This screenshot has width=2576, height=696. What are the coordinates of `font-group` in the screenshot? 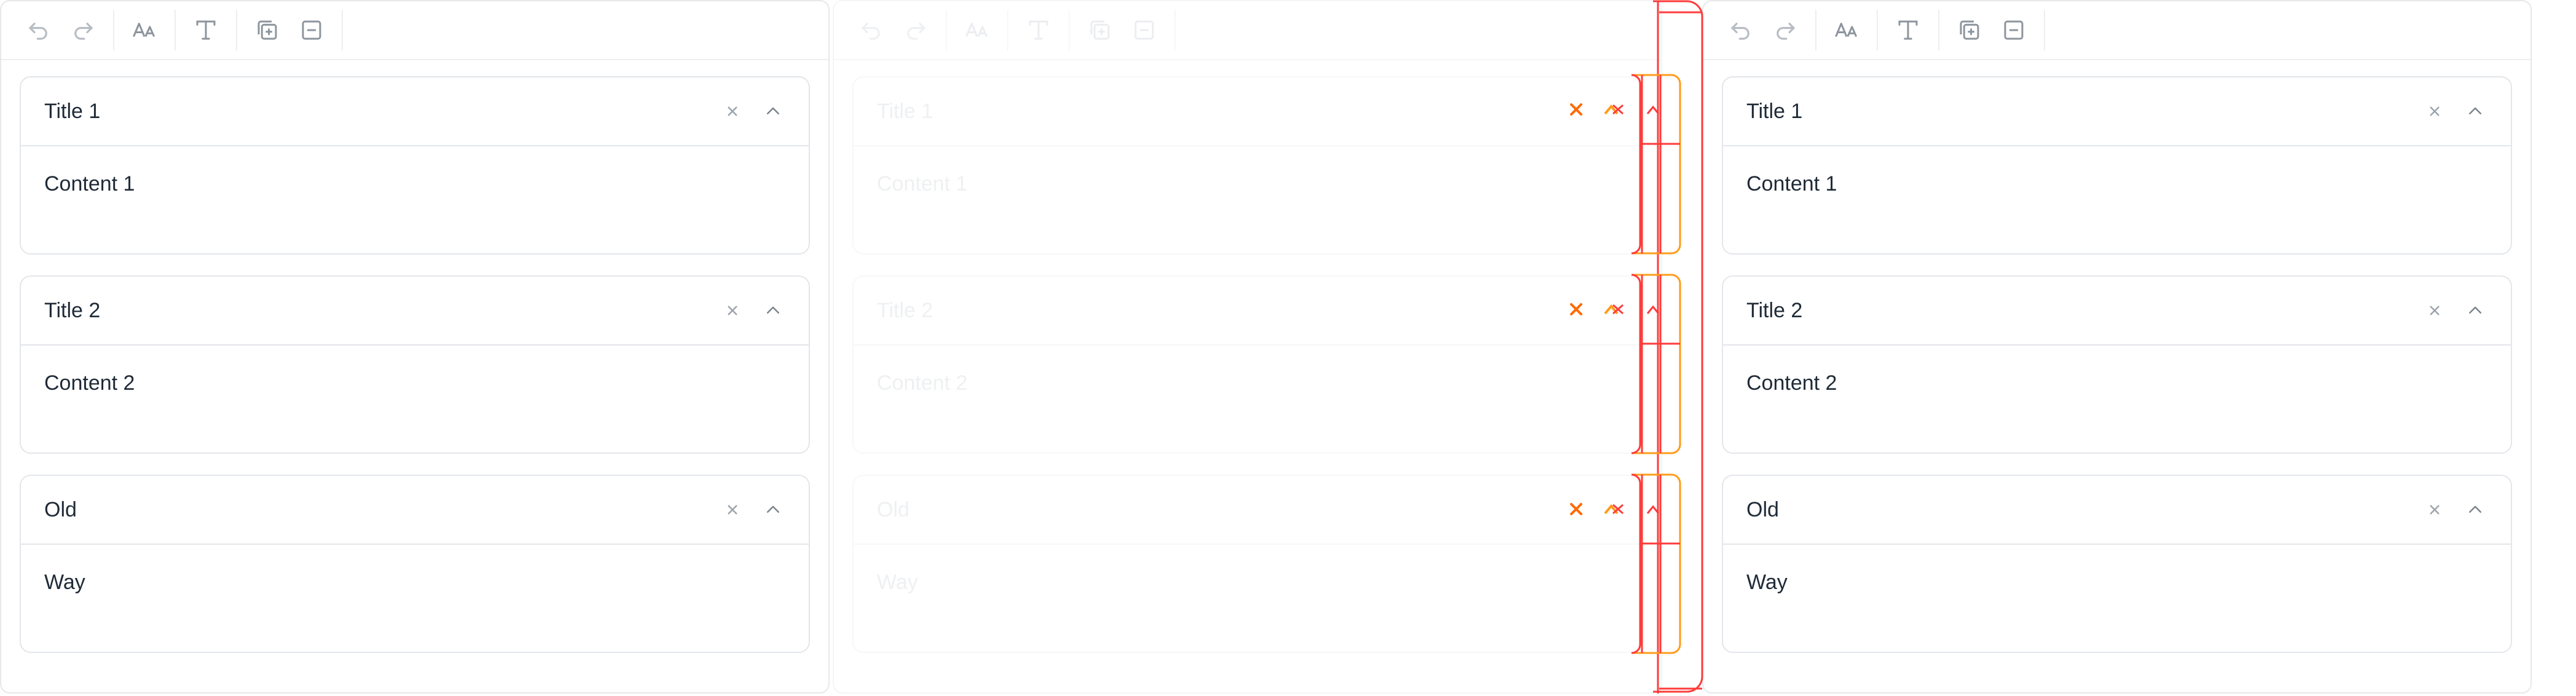 It's located at (145, 30).